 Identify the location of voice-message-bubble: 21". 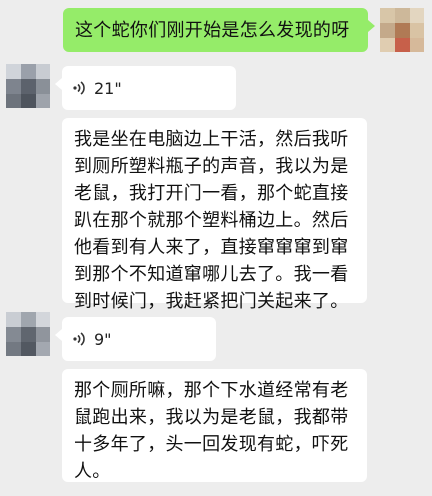
(145, 88).